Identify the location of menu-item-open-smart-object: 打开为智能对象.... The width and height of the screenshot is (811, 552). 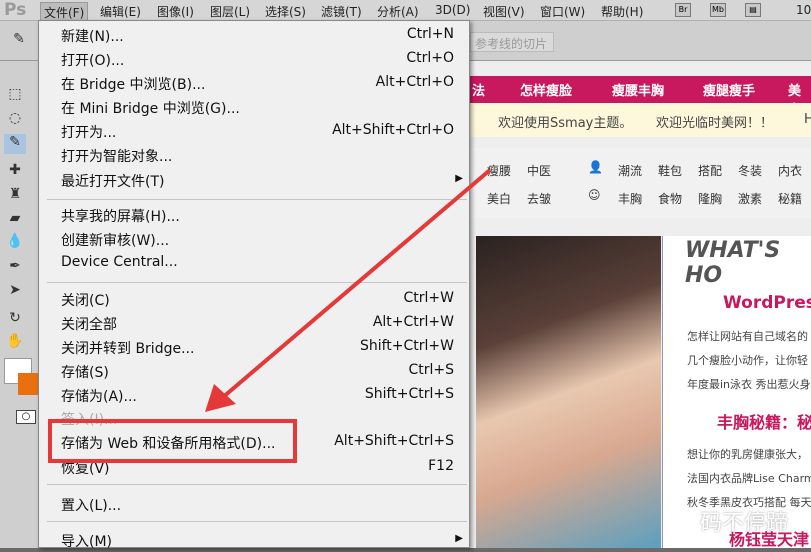
(254, 155).